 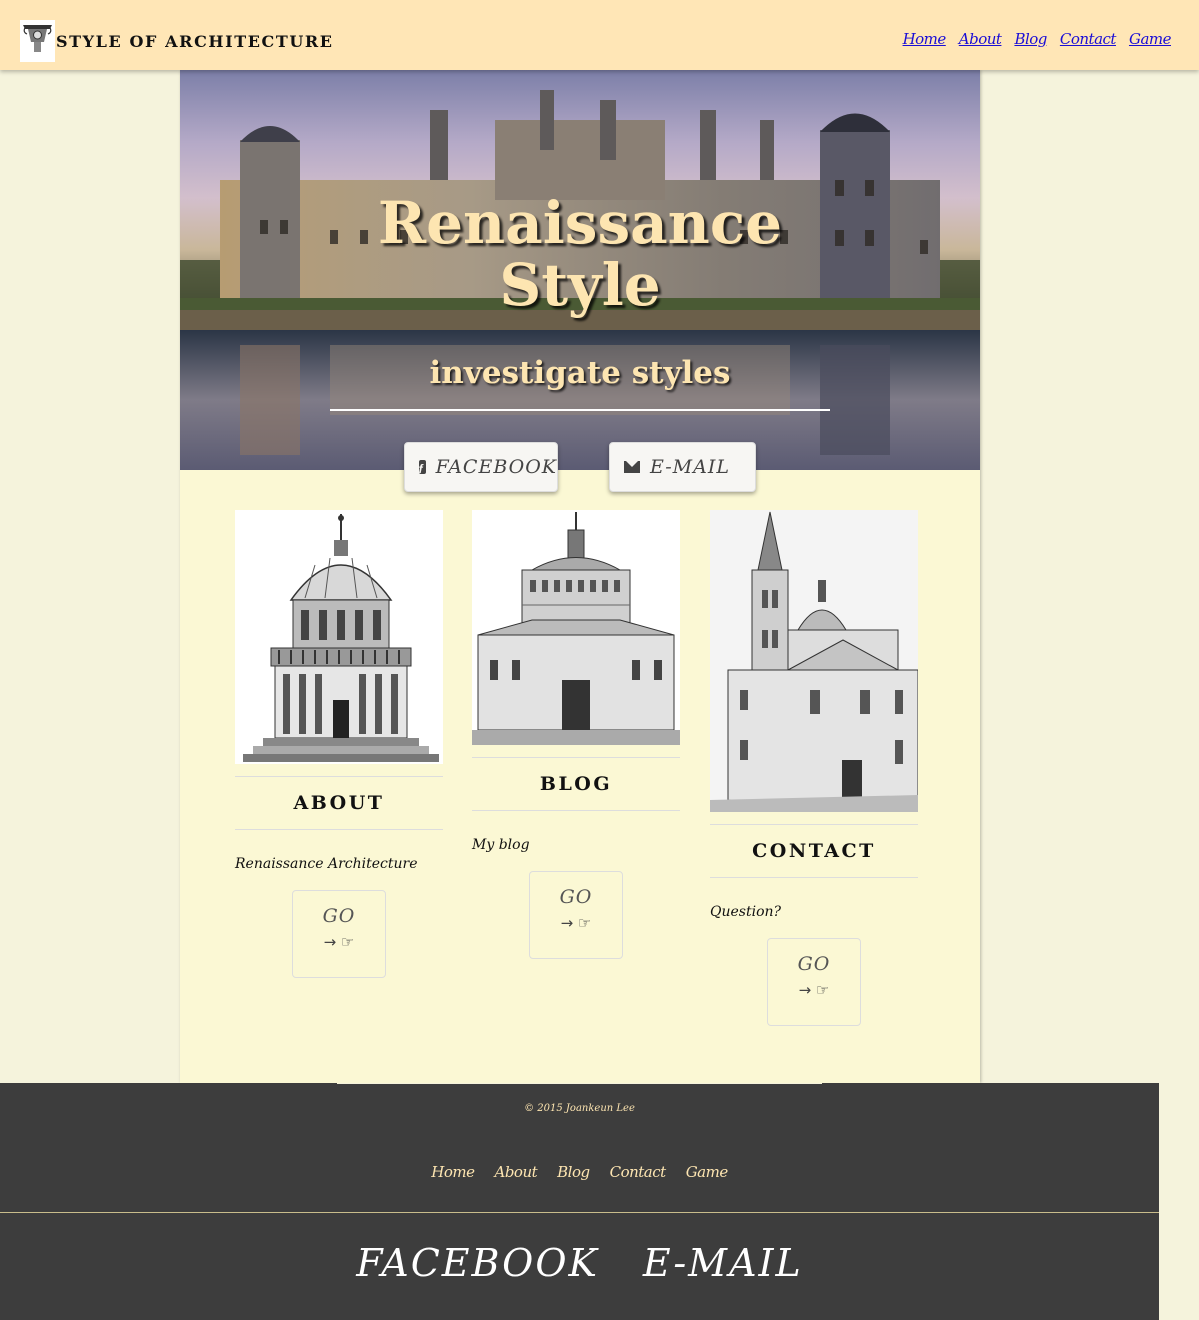 I want to click on nav-link-about: About, so click(x=980, y=39).